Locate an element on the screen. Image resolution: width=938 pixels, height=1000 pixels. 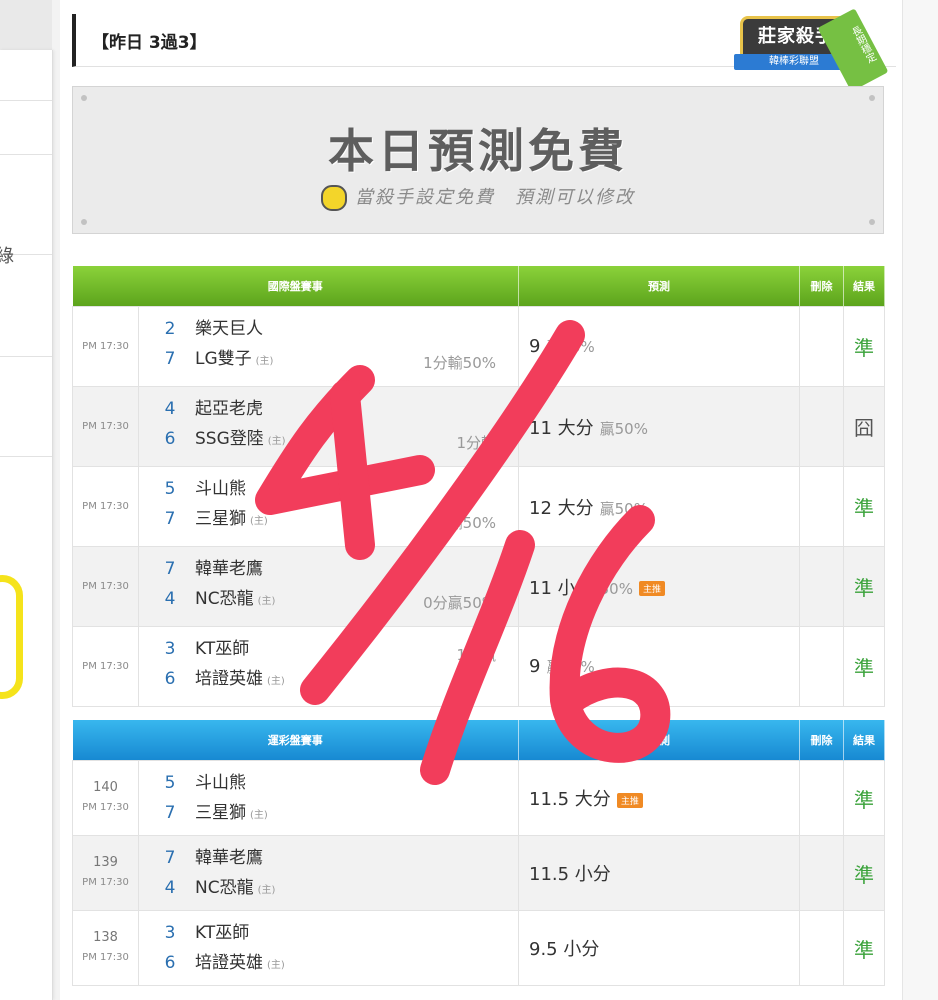
away-score: 7 is located at coordinates (170, 569).